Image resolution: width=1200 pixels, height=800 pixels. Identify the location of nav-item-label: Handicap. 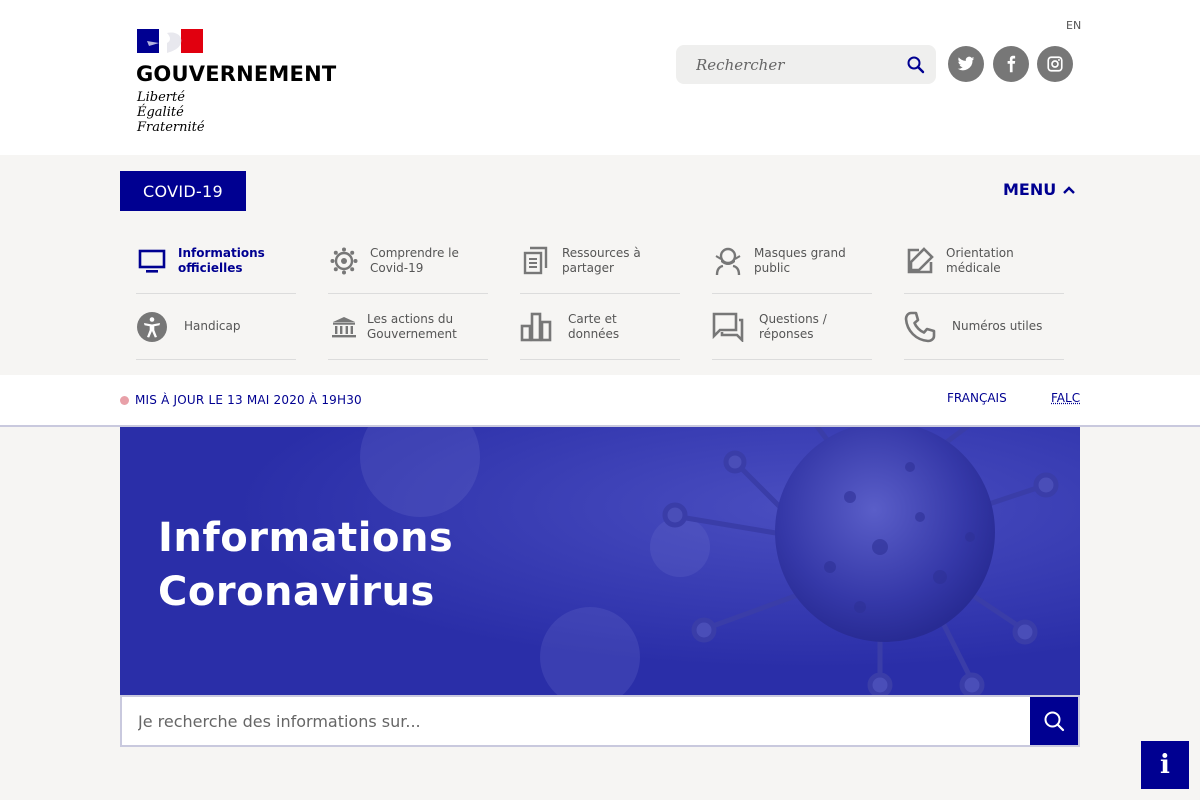
(212, 326).